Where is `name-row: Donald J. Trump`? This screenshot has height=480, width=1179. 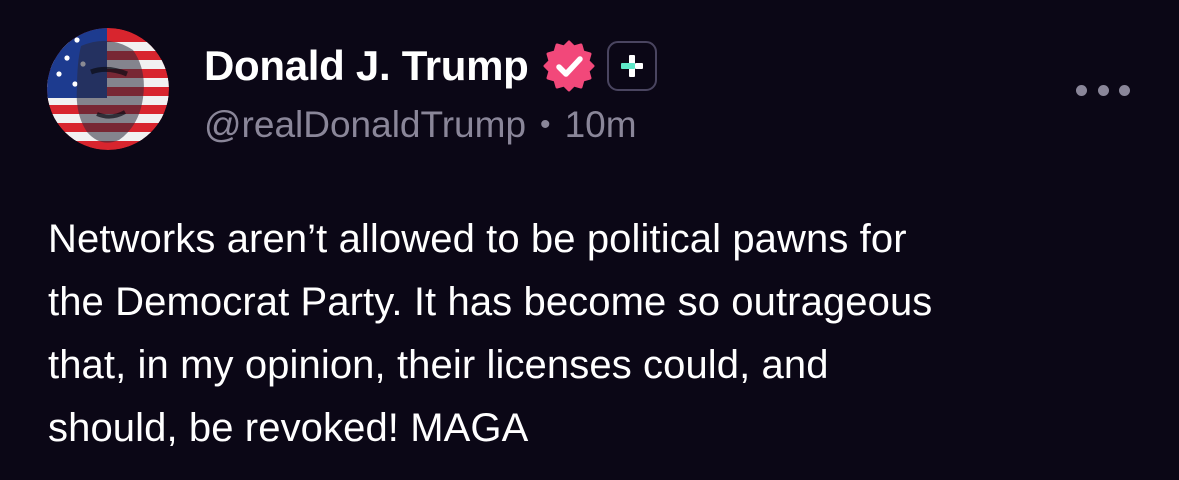
name-row: Donald J. Trump is located at coordinates (430, 66).